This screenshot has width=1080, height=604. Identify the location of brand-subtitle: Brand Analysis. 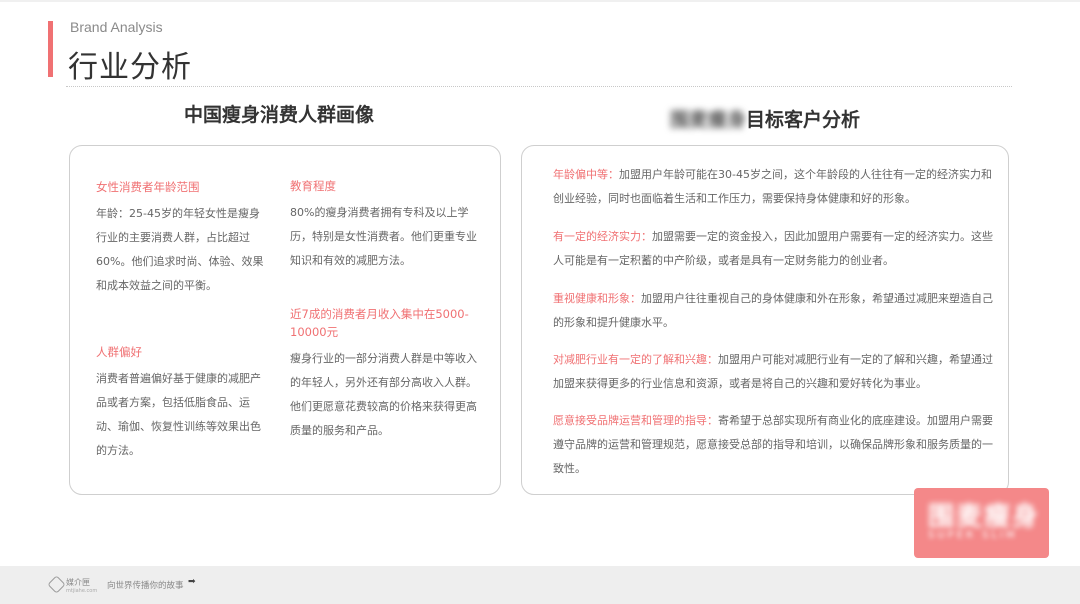
(116, 27).